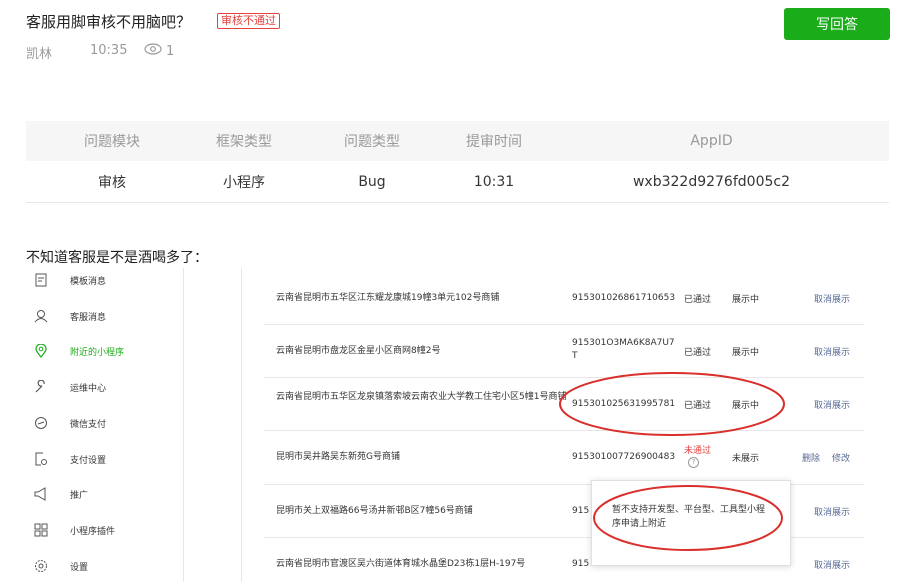 This screenshot has width=903, height=582. Describe the element at coordinates (213, 425) in the screenshot. I see `screenshot-divider-column` at that location.